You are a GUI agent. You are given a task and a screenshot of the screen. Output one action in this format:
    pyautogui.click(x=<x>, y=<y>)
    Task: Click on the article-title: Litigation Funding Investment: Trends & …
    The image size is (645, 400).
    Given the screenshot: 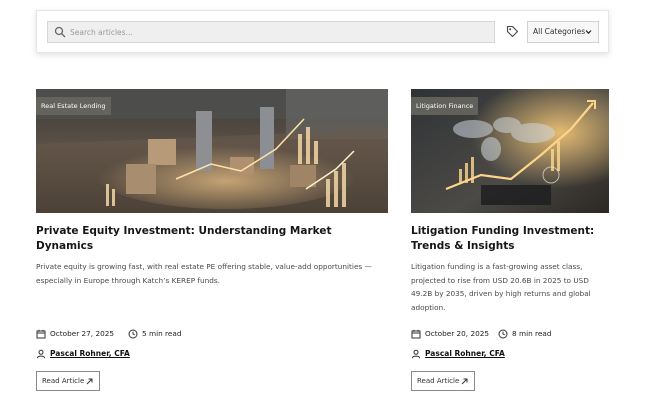 What is the action you would take?
    pyautogui.click(x=510, y=239)
    